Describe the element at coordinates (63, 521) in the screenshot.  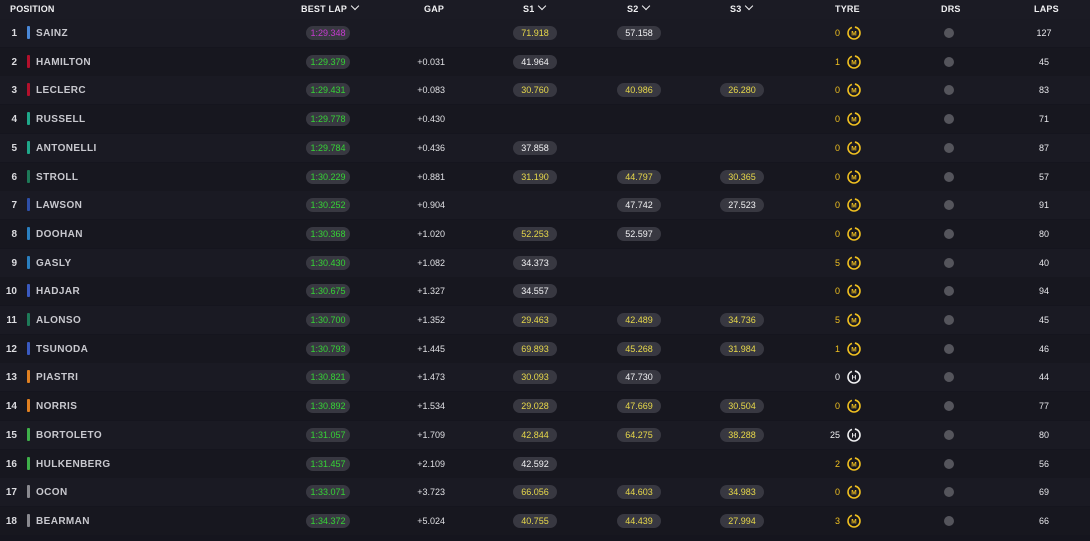
I see `driver-name: BEARMAN` at that location.